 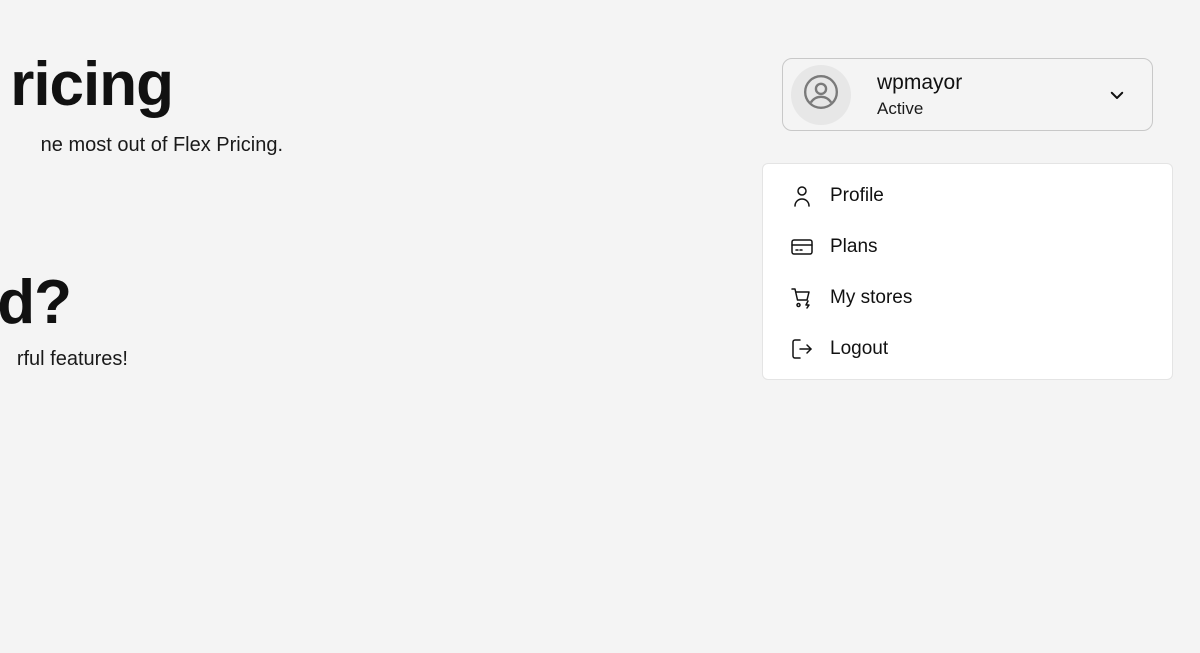 What do you see at coordinates (1117, 95) in the screenshot?
I see `chevron-down-icon` at bounding box center [1117, 95].